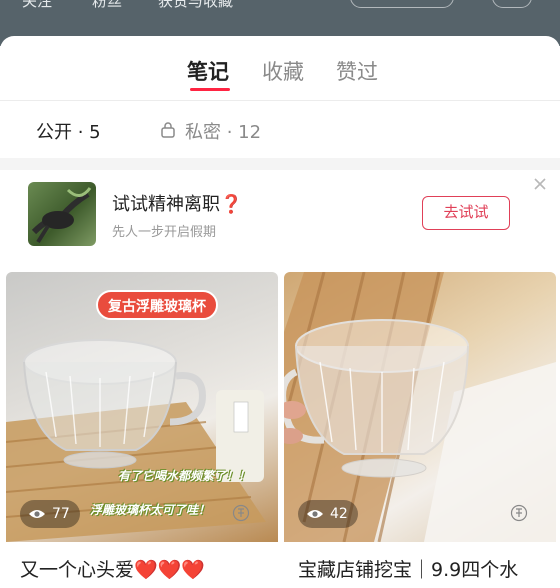 The image size is (560, 588). I want to click on promo-card: 试试精神离职❓ 先人一步开启假期 去试试, so click(281, 215).